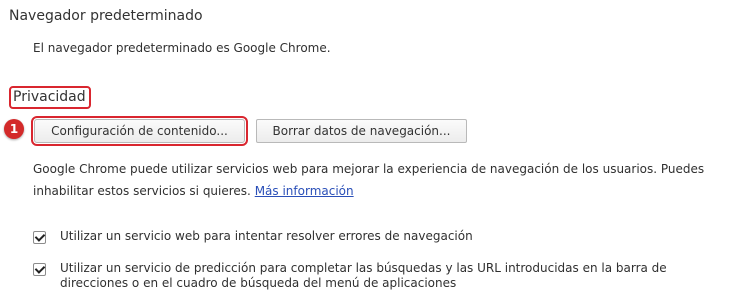 This screenshot has height=298, width=744. Describe the element at coordinates (50, 97) in the screenshot. I see `privacy-heading: Privacidad` at that location.